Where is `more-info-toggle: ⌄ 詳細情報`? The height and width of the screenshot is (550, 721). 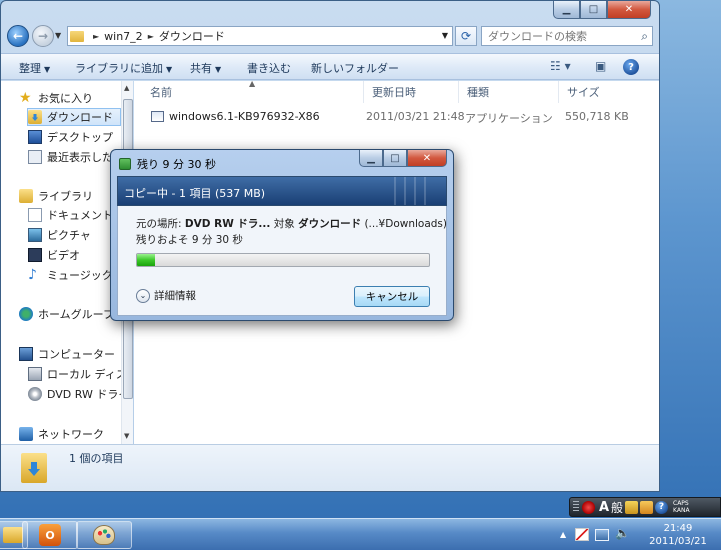 more-info-toggle: ⌄ 詳細情報 is located at coordinates (166, 295).